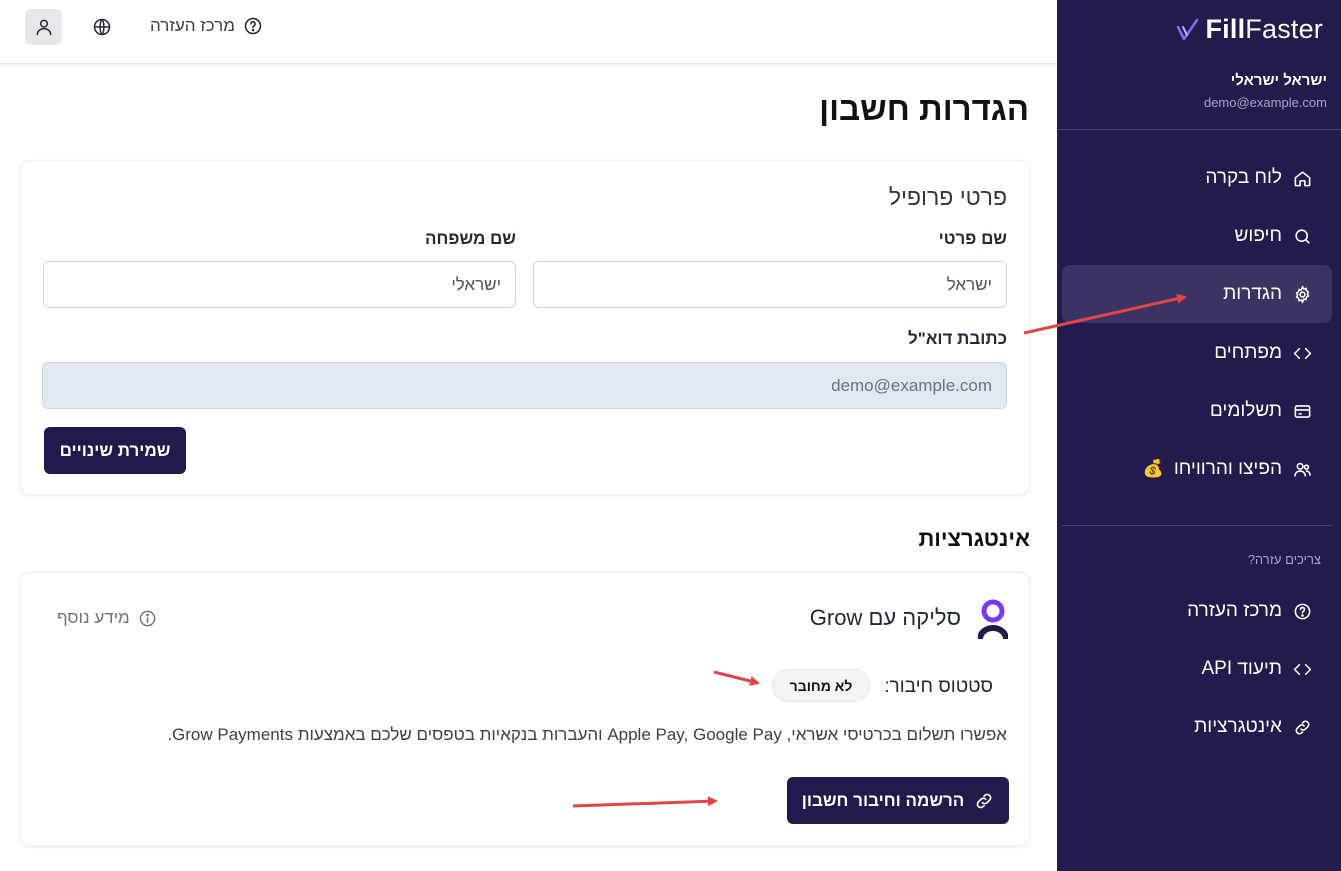 The width and height of the screenshot is (1341, 871). What do you see at coordinates (1284, 559) in the screenshot?
I see `help-section-title: צריכים עזרה?` at bounding box center [1284, 559].